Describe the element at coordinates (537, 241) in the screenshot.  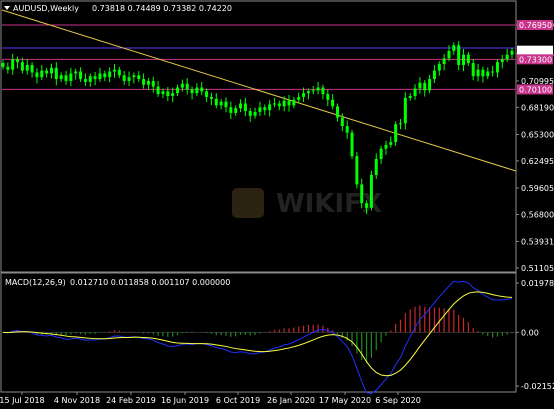
I see `price-tick-label: 0.53931` at that location.